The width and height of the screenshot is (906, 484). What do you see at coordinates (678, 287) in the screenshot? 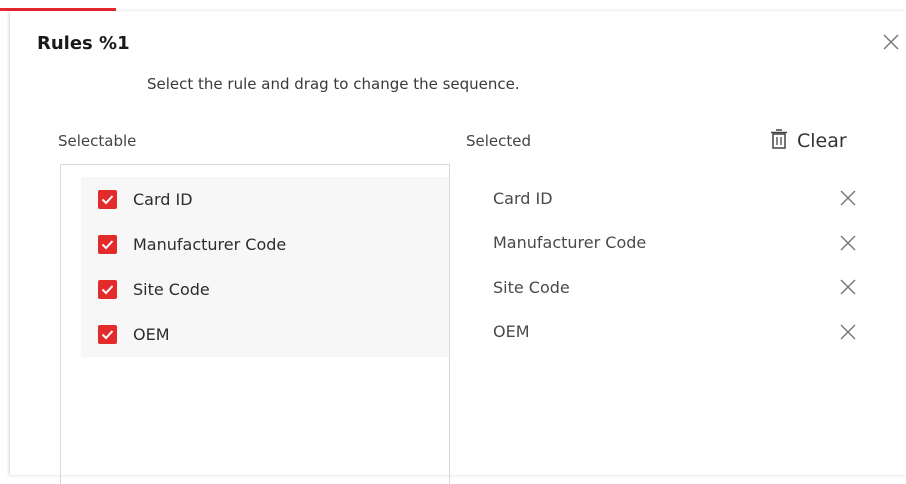
I see `selected-item-site-code: Site Code` at bounding box center [678, 287].